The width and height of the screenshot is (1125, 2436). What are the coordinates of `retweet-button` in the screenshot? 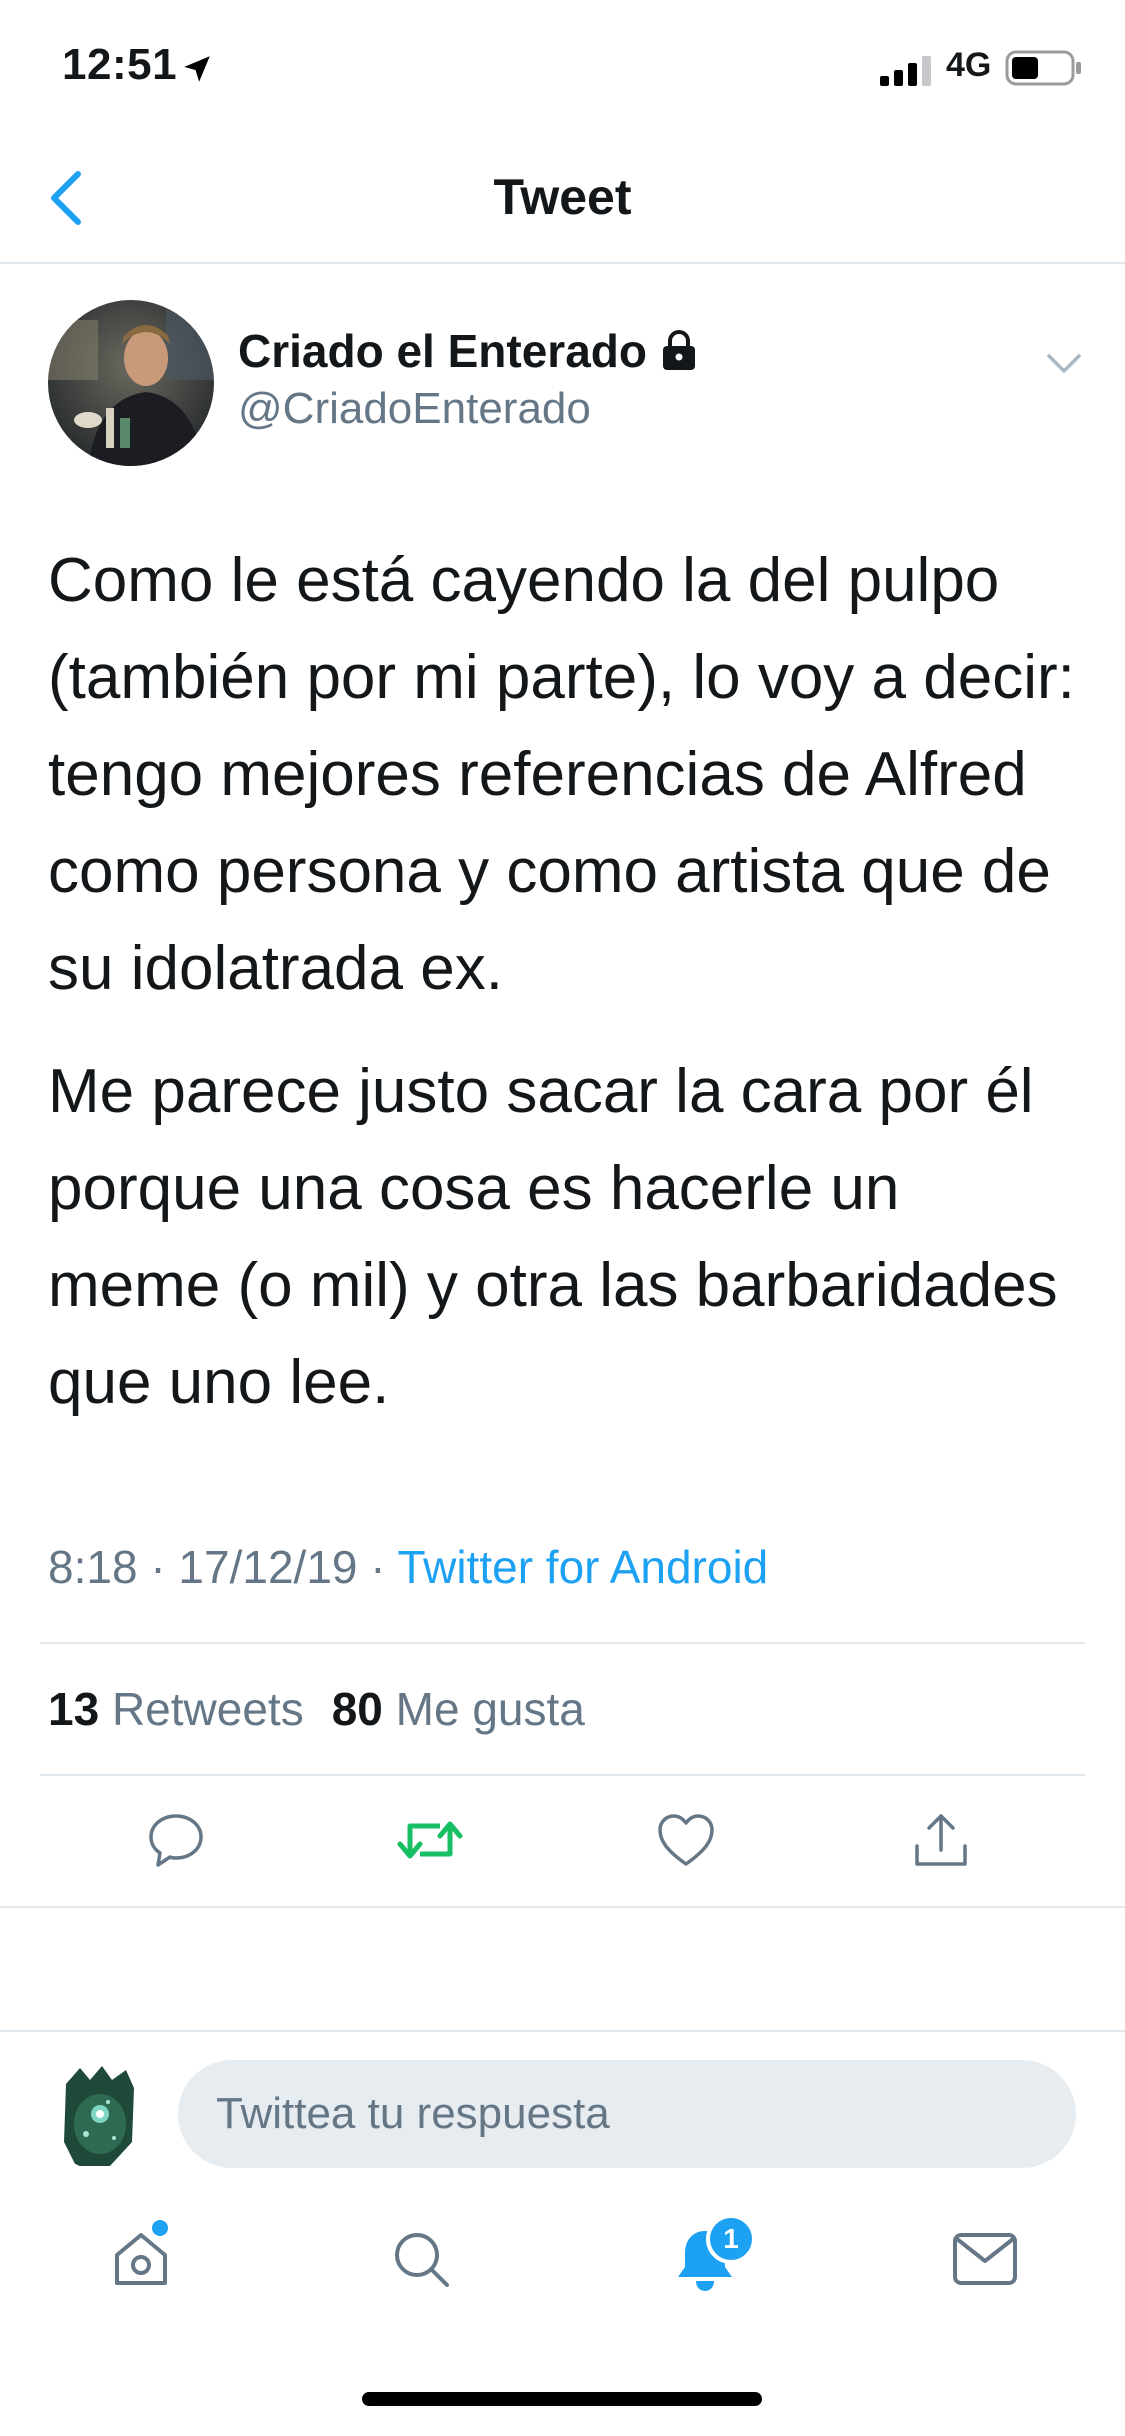 It's located at (430, 1840).